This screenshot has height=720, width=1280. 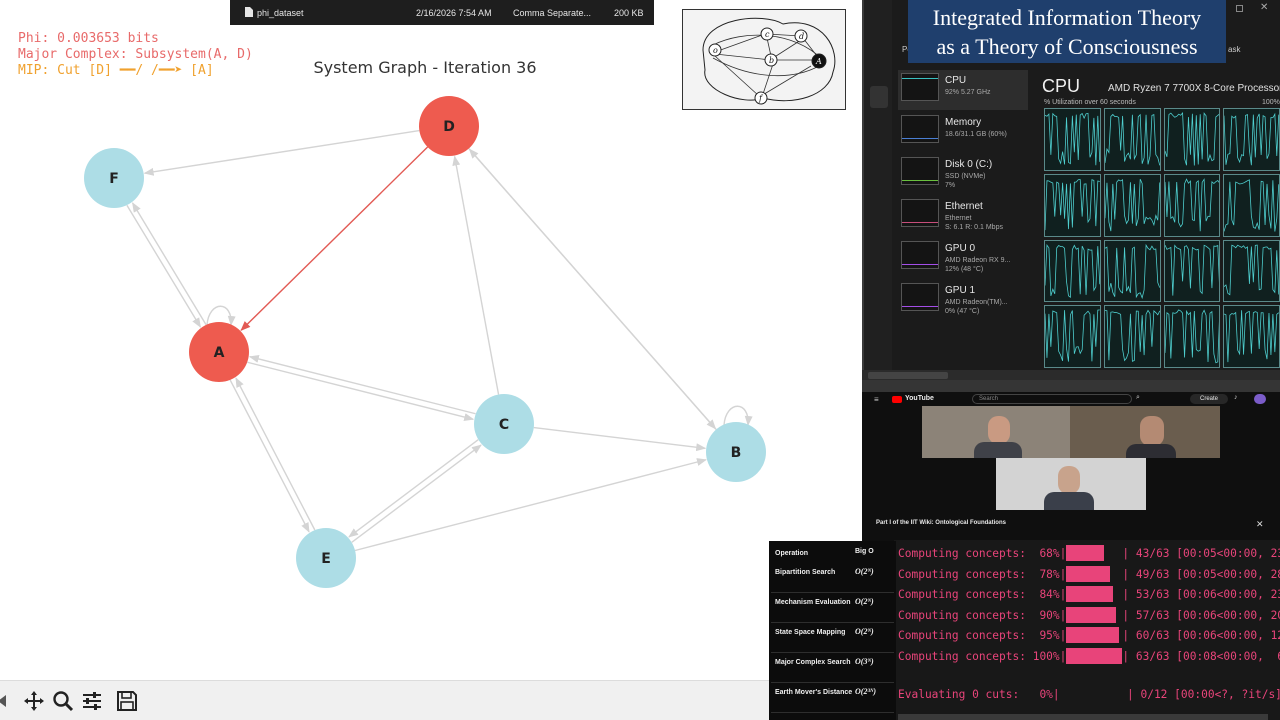 What do you see at coordinates (63, 701) in the screenshot?
I see `zoom-icon` at bounding box center [63, 701].